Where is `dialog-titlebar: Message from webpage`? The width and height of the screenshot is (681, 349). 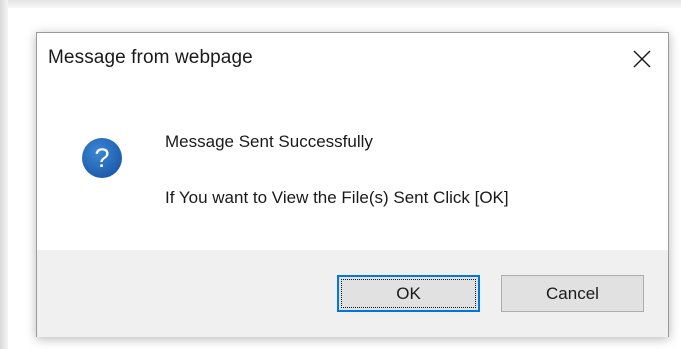 dialog-titlebar: Message from webpage is located at coordinates (352, 60).